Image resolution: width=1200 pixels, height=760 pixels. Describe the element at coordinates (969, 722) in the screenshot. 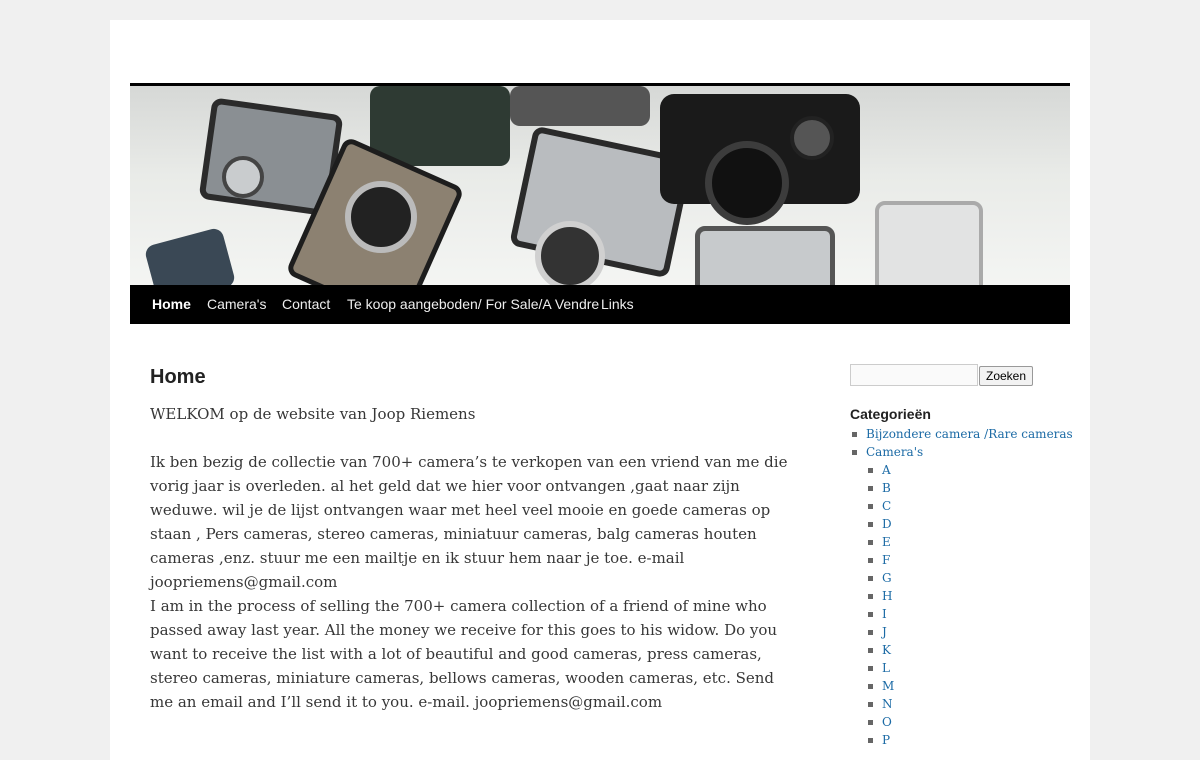

I see `list-item: O` at that location.